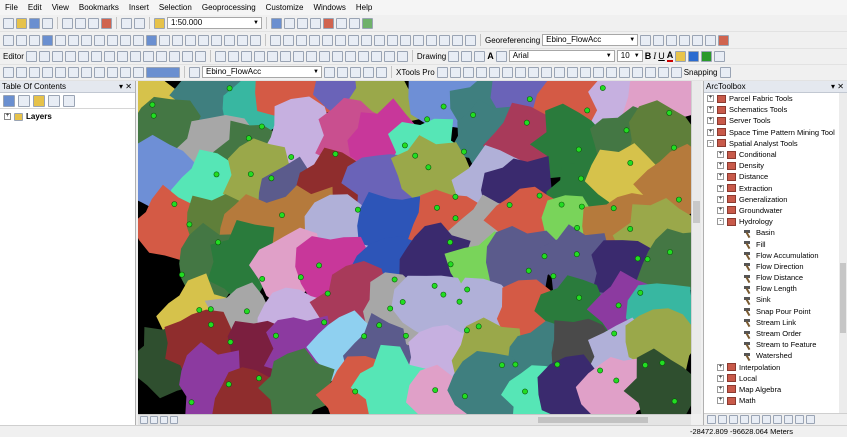 The height and width of the screenshot is (437, 847). What do you see at coordinates (696, 247) in the screenshot?
I see `map-vertical-scrollbar` at bounding box center [696, 247].